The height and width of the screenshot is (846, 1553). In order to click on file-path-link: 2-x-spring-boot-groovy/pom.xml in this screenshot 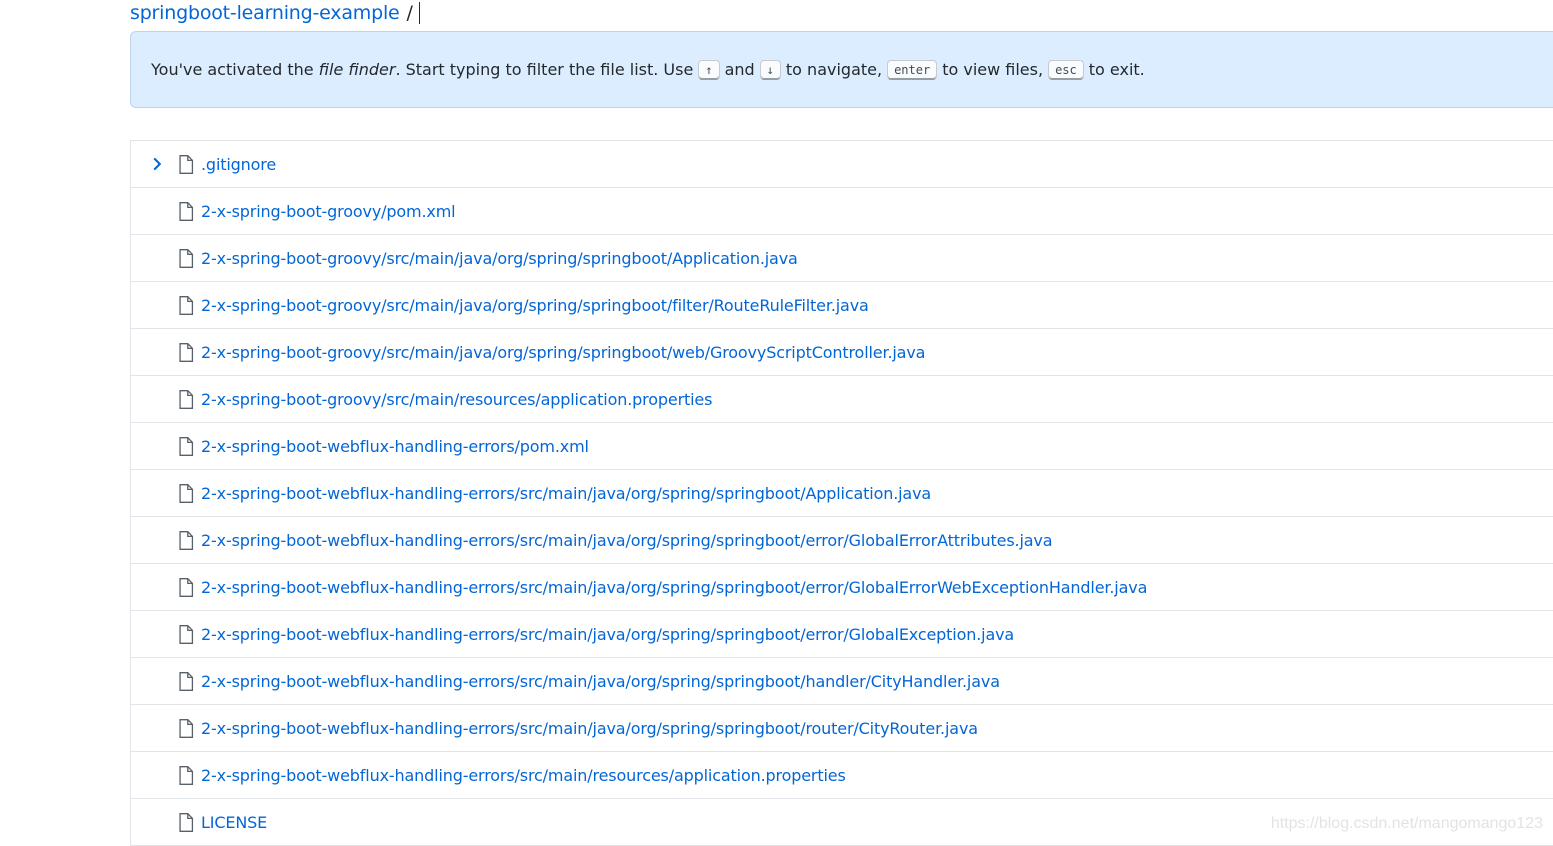, I will do `click(328, 211)`.